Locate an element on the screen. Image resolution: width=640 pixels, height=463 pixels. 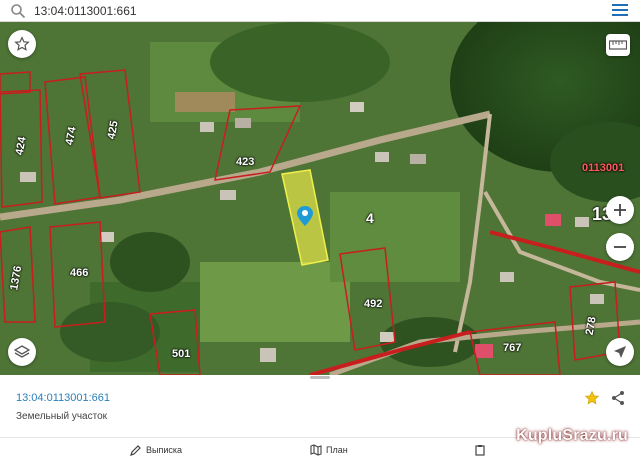
parcel-label: 501 is located at coordinates (181, 354).